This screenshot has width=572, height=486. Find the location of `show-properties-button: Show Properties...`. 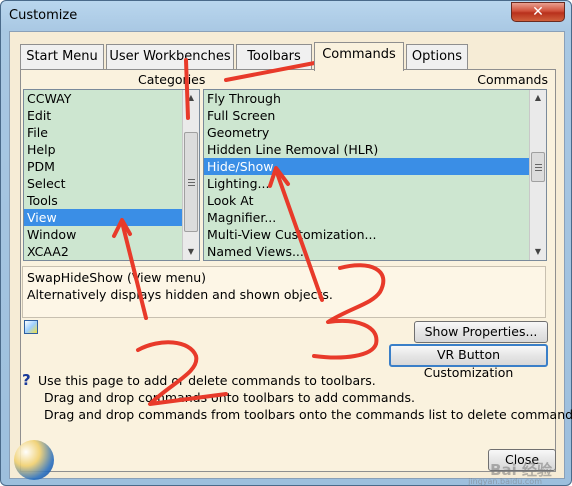

show-properties-button: Show Properties... is located at coordinates (481, 332).